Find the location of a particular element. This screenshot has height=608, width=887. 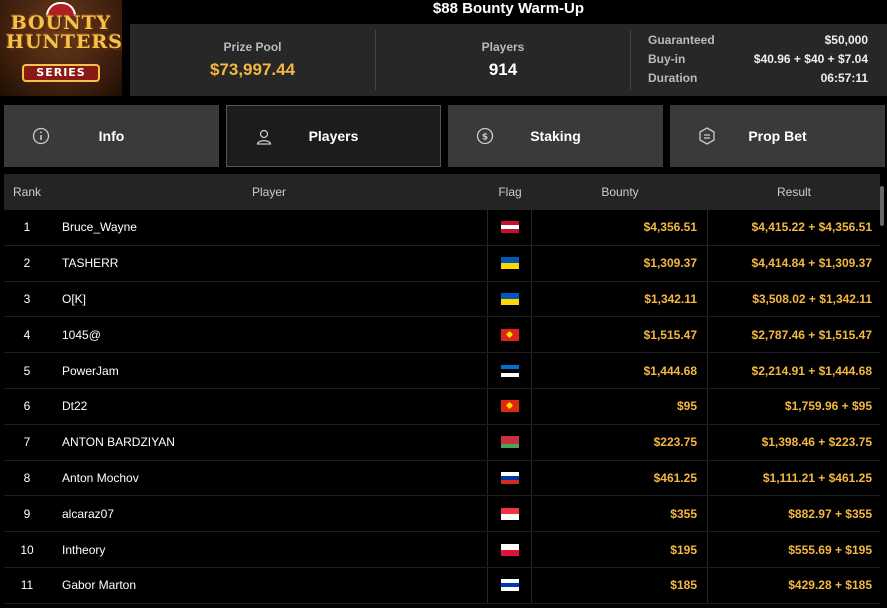

tab-players: Players is located at coordinates (333, 136).